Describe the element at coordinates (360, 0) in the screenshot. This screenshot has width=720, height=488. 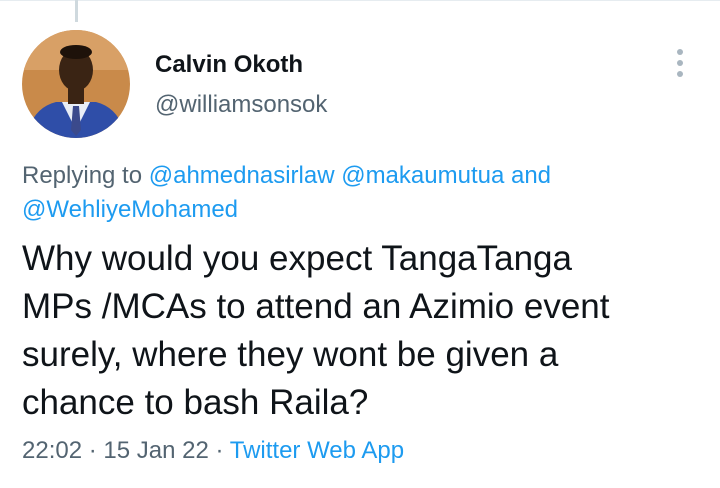
I see `top-divider` at that location.